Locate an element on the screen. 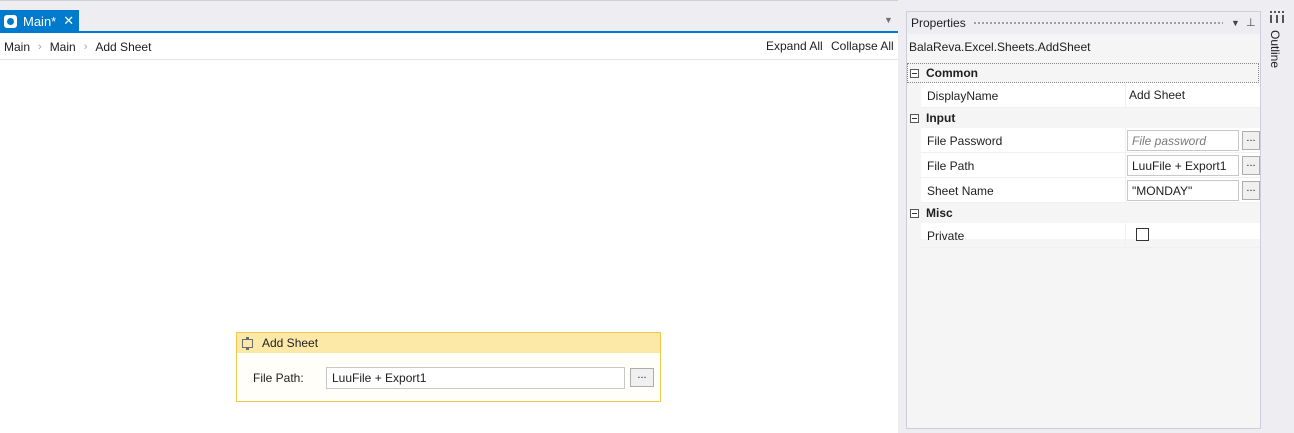  properties-title: Properties is located at coordinates (938, 23).